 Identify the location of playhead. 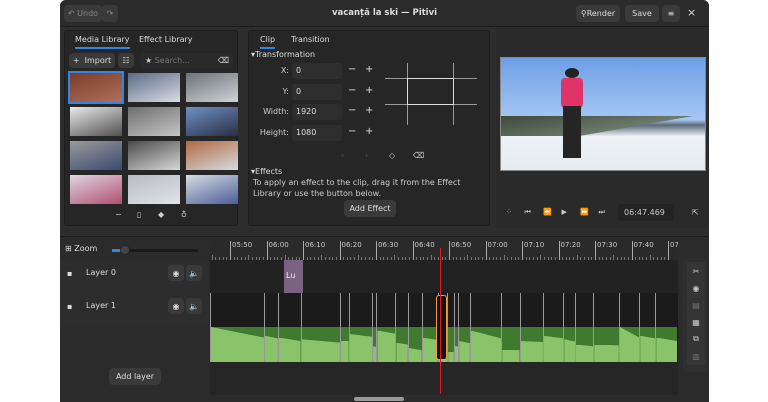
(440, 321).